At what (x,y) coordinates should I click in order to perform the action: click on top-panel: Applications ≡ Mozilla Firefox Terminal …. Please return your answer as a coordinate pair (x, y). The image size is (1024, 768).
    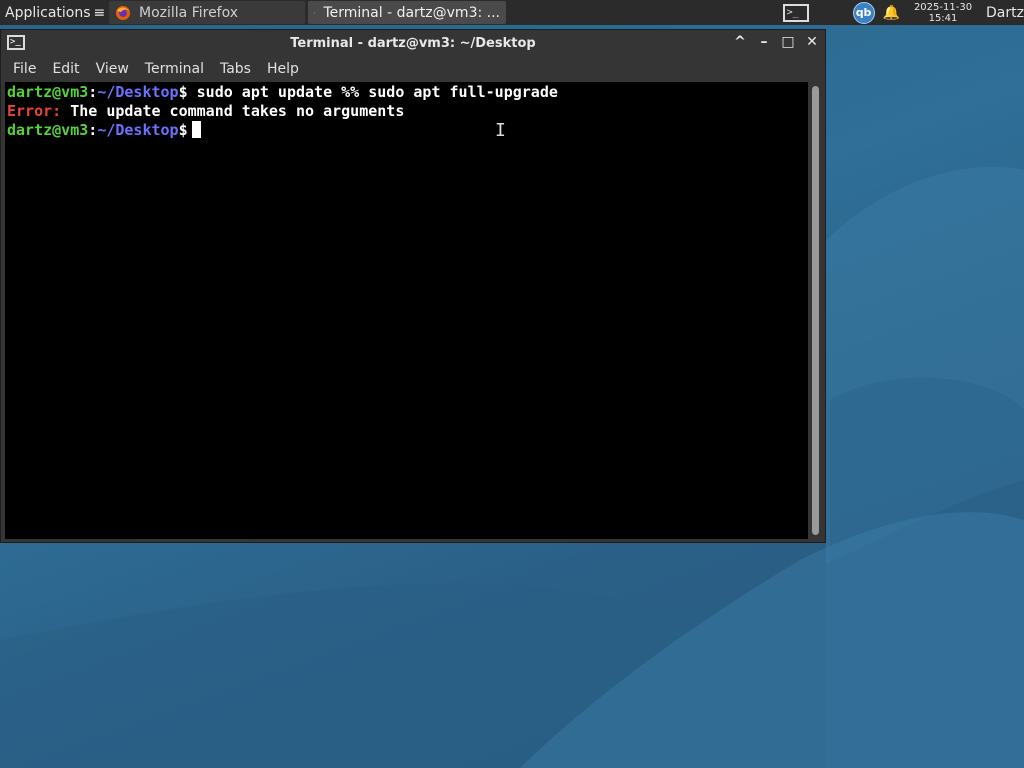
    Looking at the image, I should click on (512, 12).